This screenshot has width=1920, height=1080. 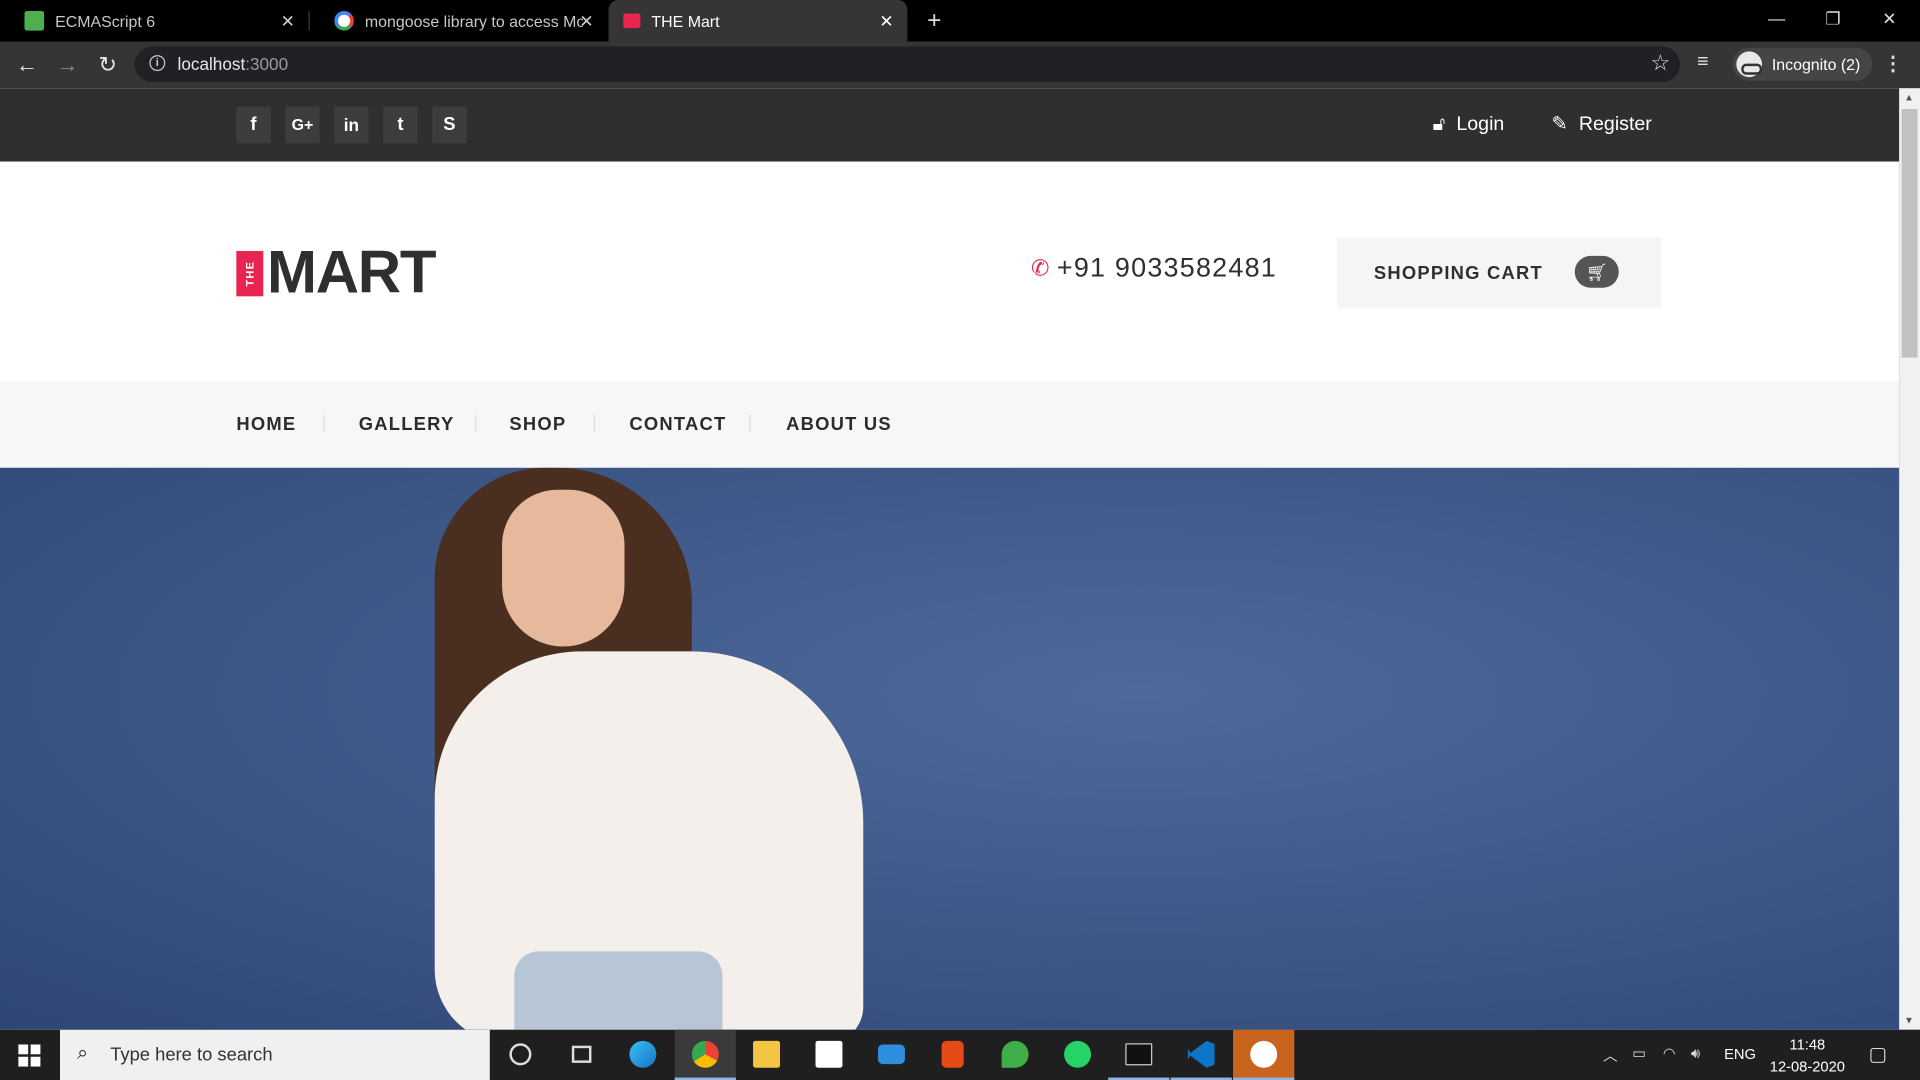 What do you see at coordinates (275, 1054) in the screenshot?
I see `taskbar-search: ⌕ Type here to search` at bounding box center [275, 1054].